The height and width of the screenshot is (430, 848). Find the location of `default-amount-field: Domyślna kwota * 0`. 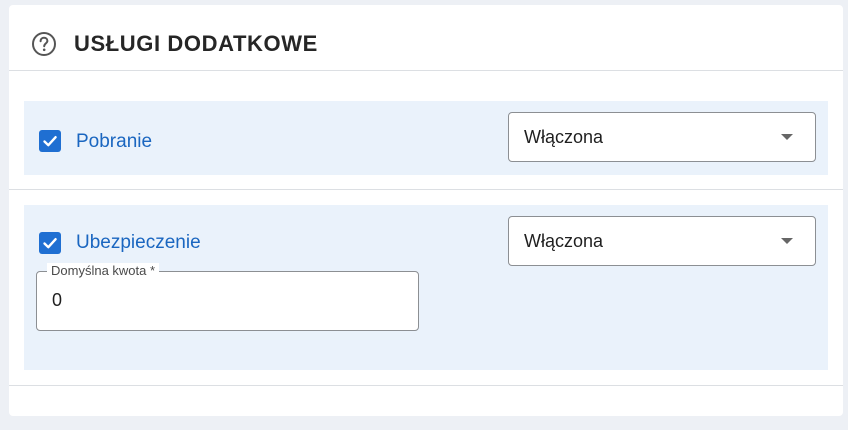

default-amount-field: Domyślna kwota * 0 is located at coordinates (227, 297).